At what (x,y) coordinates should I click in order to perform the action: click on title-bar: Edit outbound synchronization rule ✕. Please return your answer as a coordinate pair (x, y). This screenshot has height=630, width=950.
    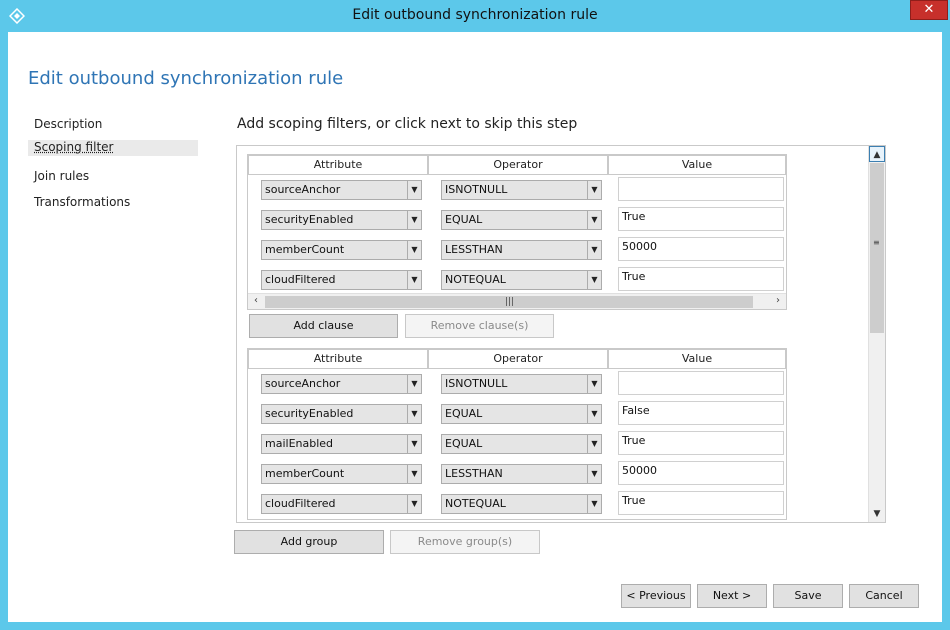
    Looking at the image, I should click on (475, 16).